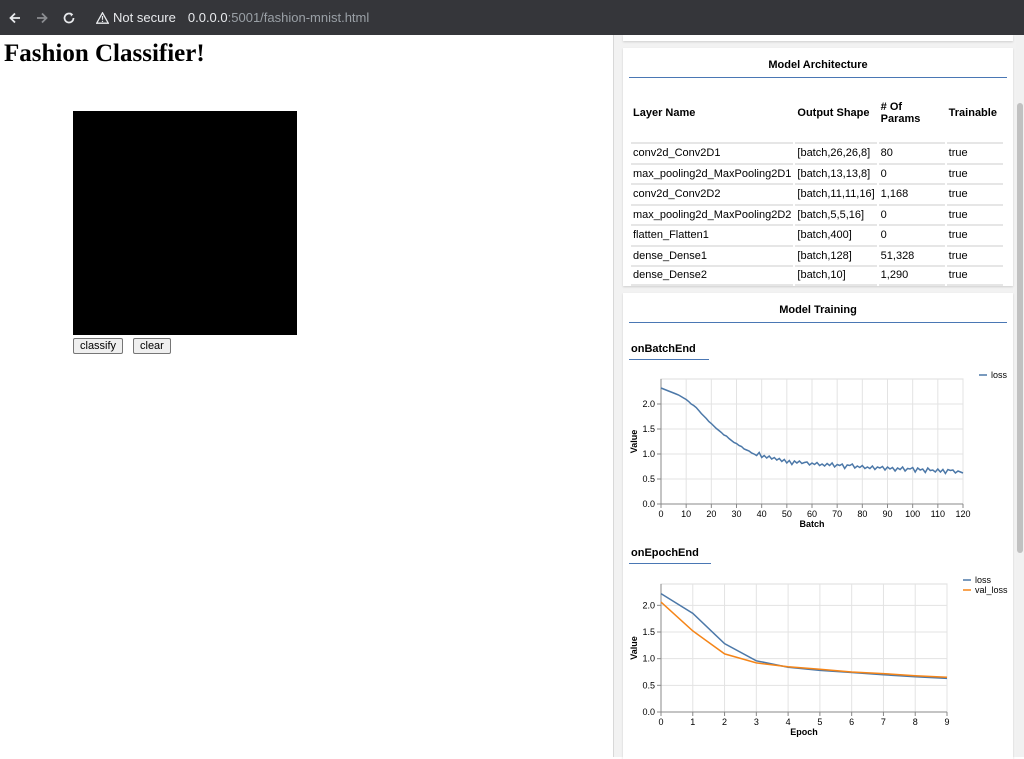 This screenshot has height=759, width=1024. Describe the element at coordinates (862, 514) in the screenshot. I see `x-tick-label: 80` at that location.